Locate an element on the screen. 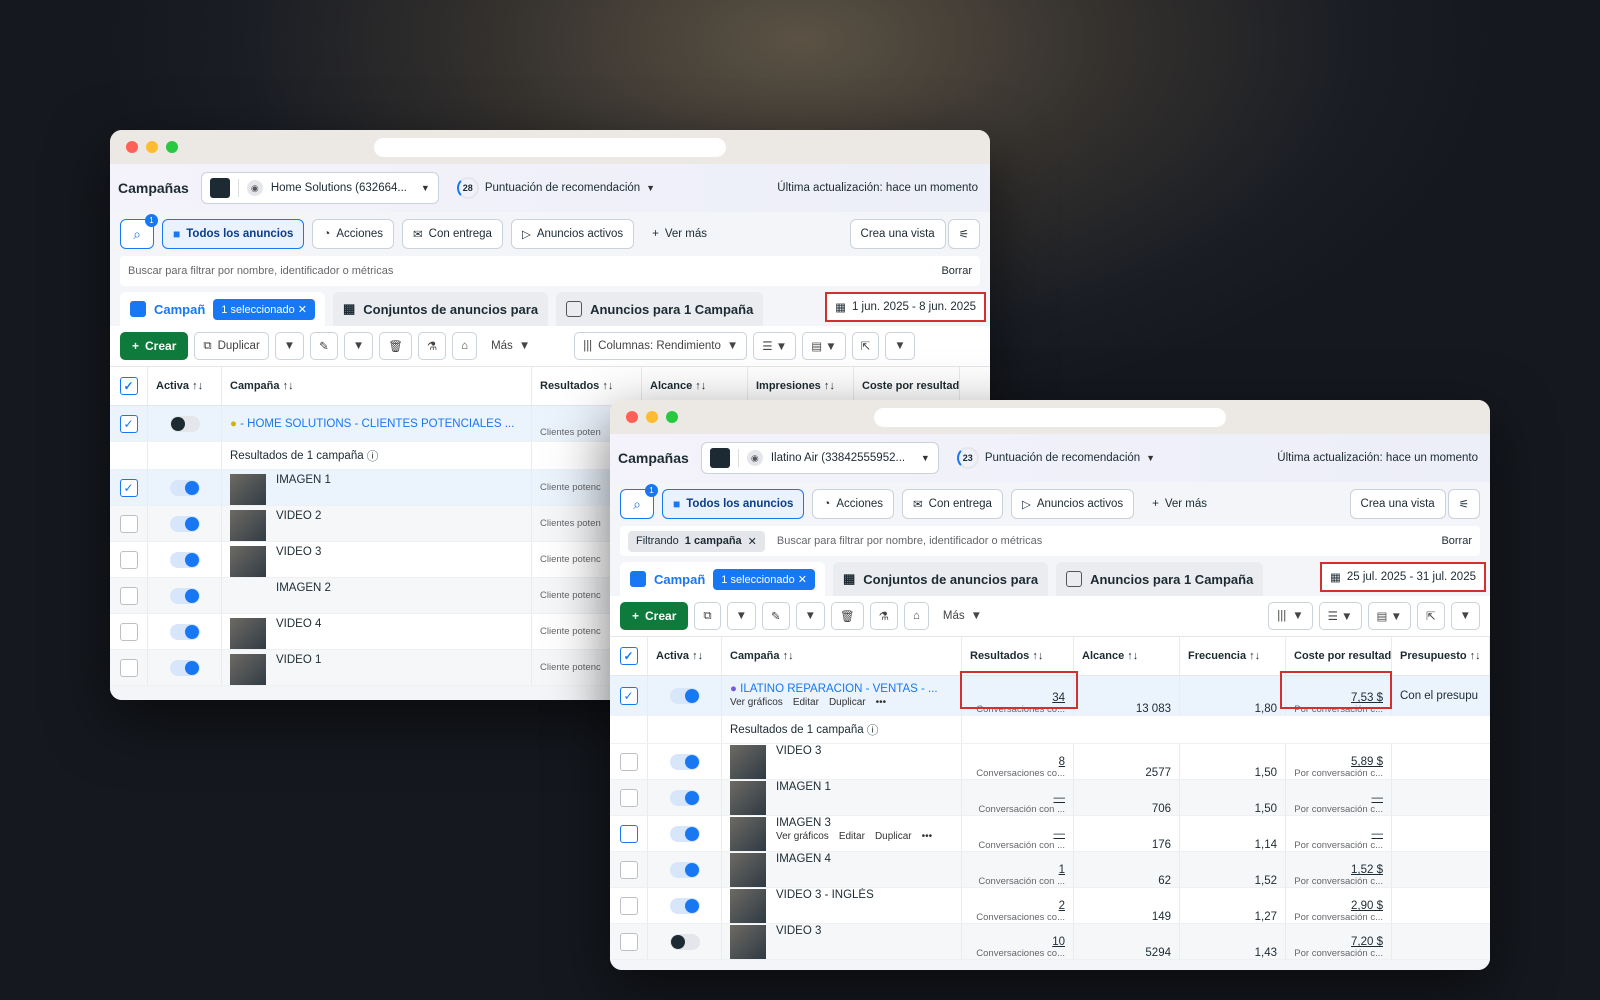  chip-active-ads: ▷ Anuncios activos is located at coordinates (572, 234).